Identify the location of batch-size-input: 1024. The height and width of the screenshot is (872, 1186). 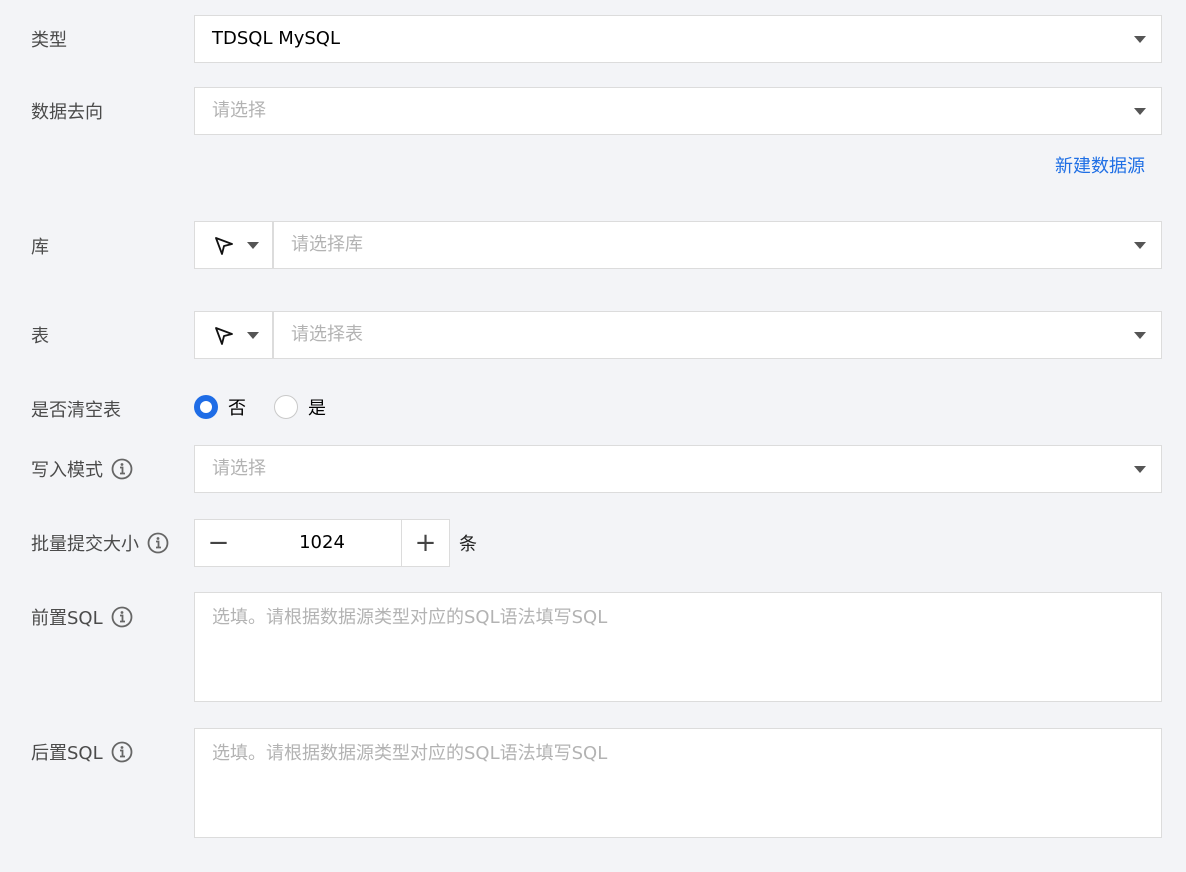
(322, 543).